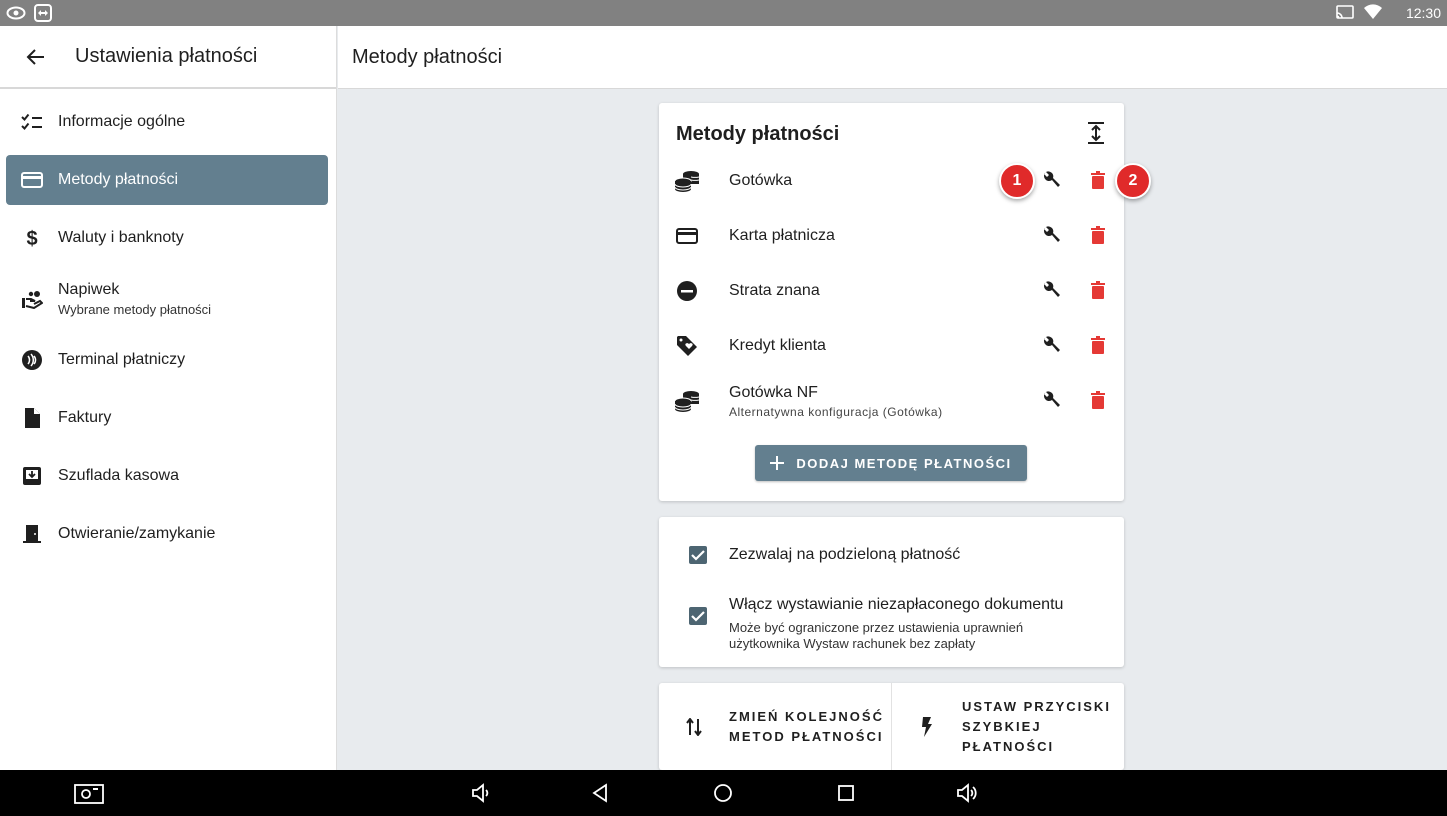 The image size is (1447, 816). I want to click on square-recents-icon, so click(846, 793).